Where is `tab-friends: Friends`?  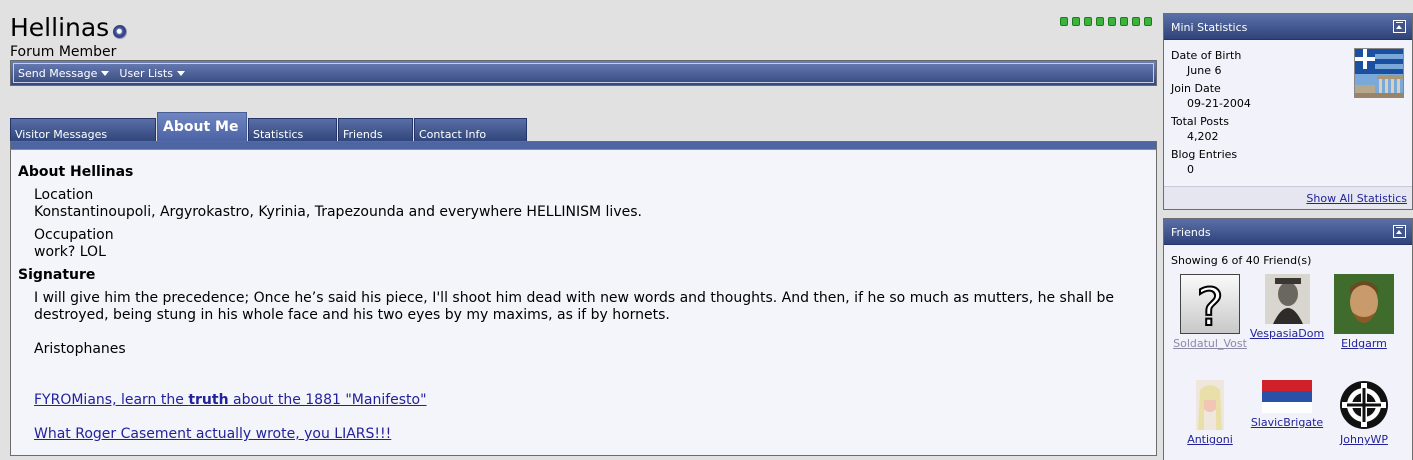 tab-friends: Friends is located at coordinates (375, 130).